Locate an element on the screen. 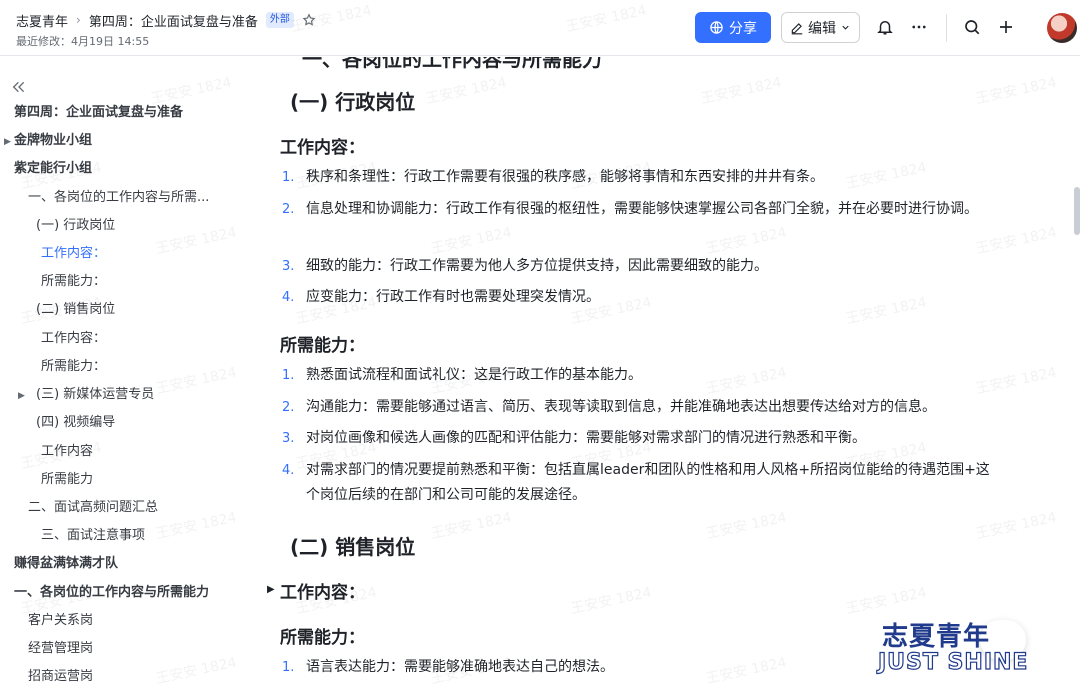  brand-logo: 志夏青年 JUST SHINE is located at coordinates (970, 648).